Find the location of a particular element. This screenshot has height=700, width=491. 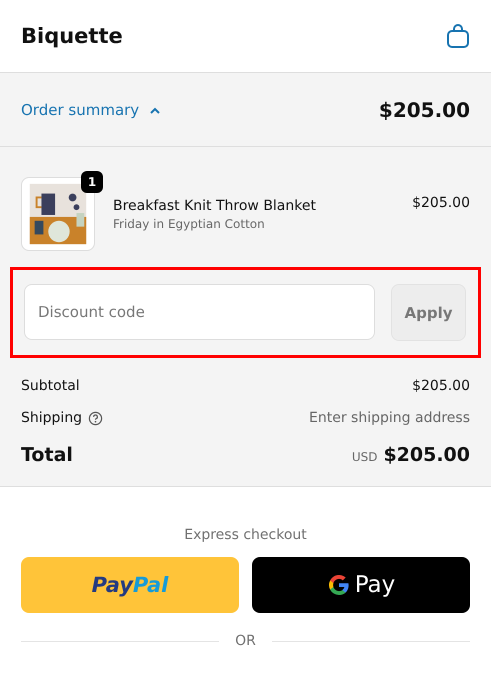

total-label: Total is located at coordinates (47, 455).